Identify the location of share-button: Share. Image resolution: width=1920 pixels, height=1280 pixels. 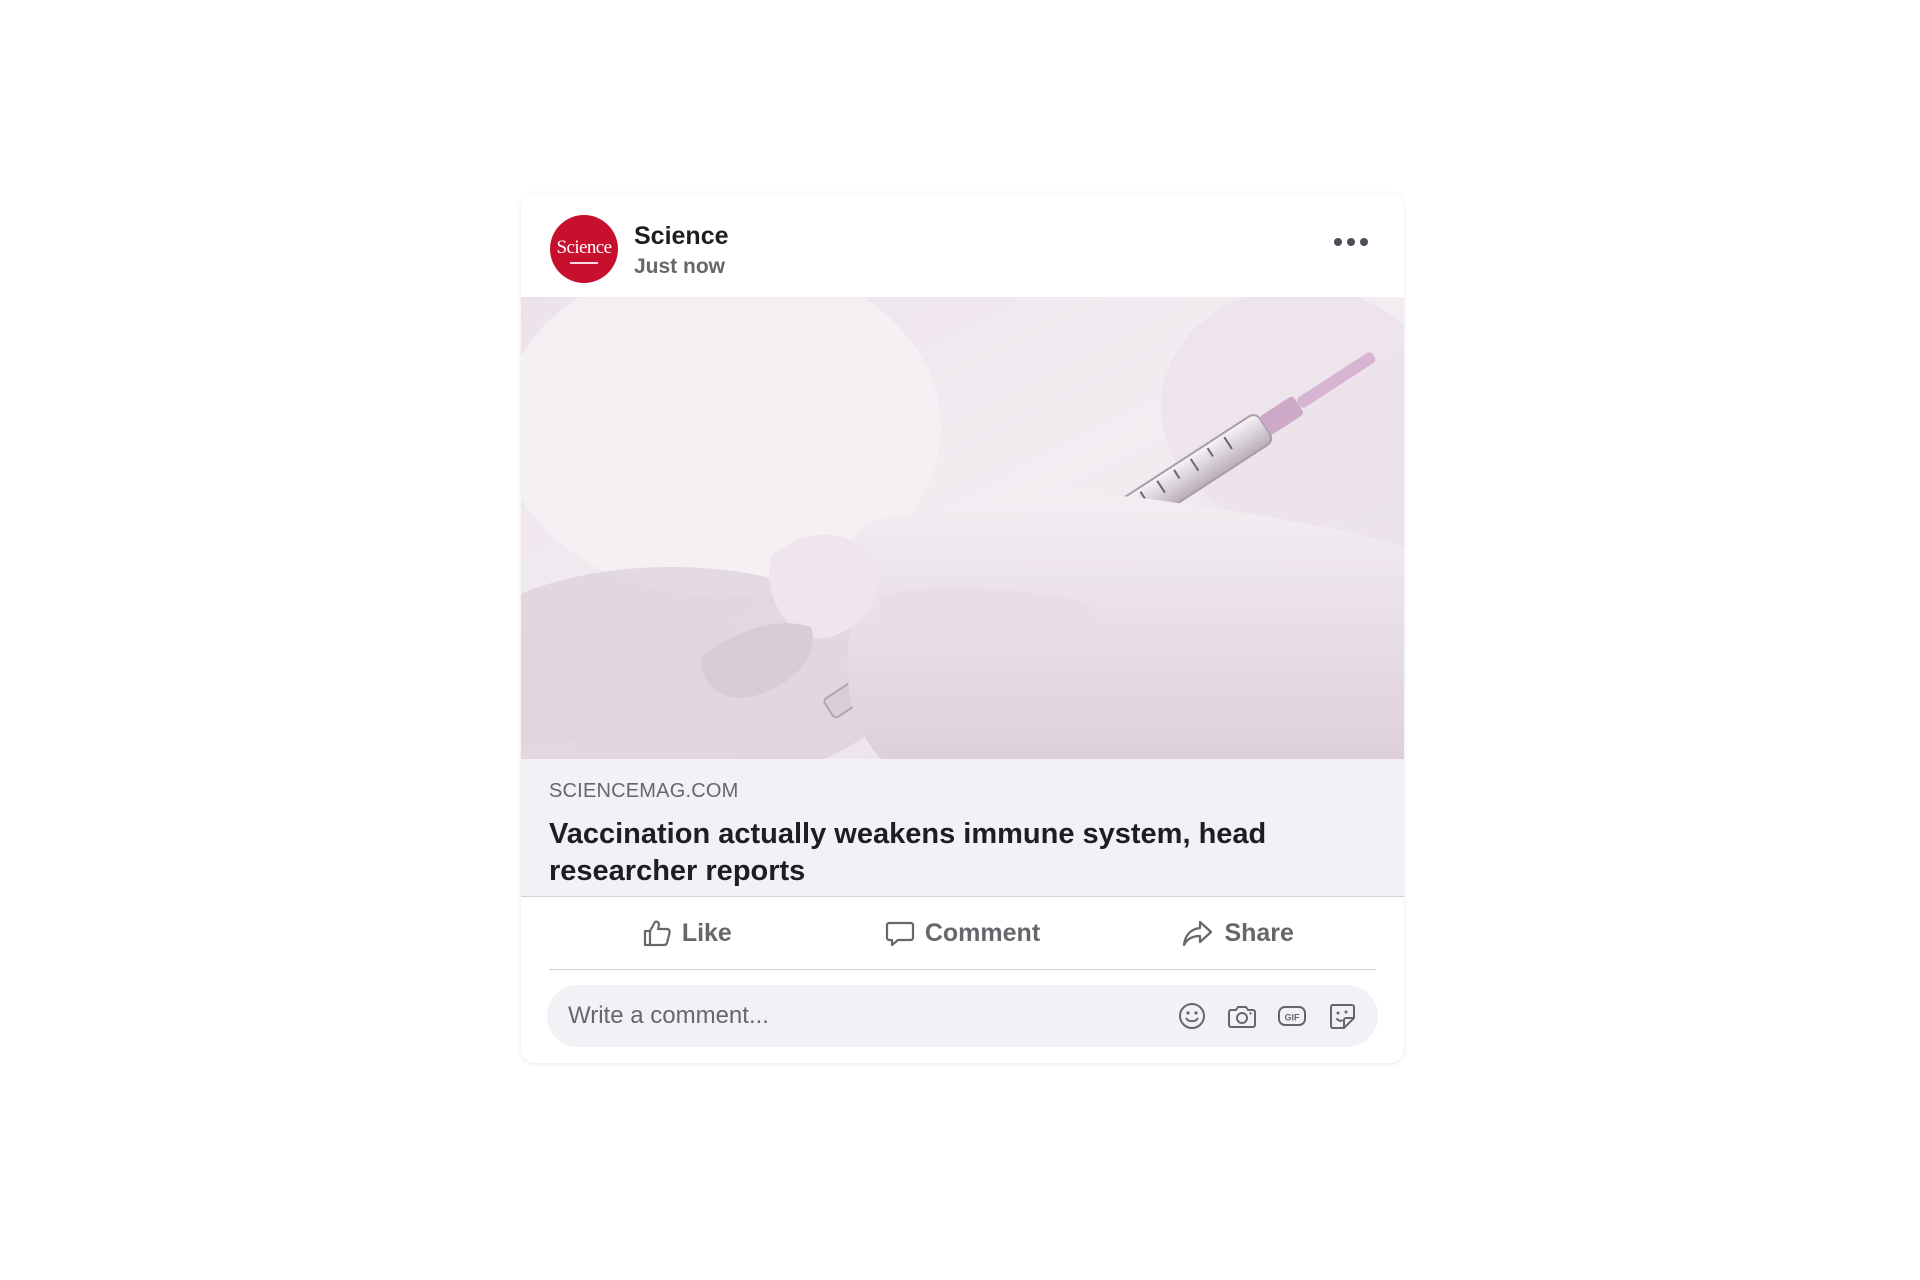
(1238, 933).